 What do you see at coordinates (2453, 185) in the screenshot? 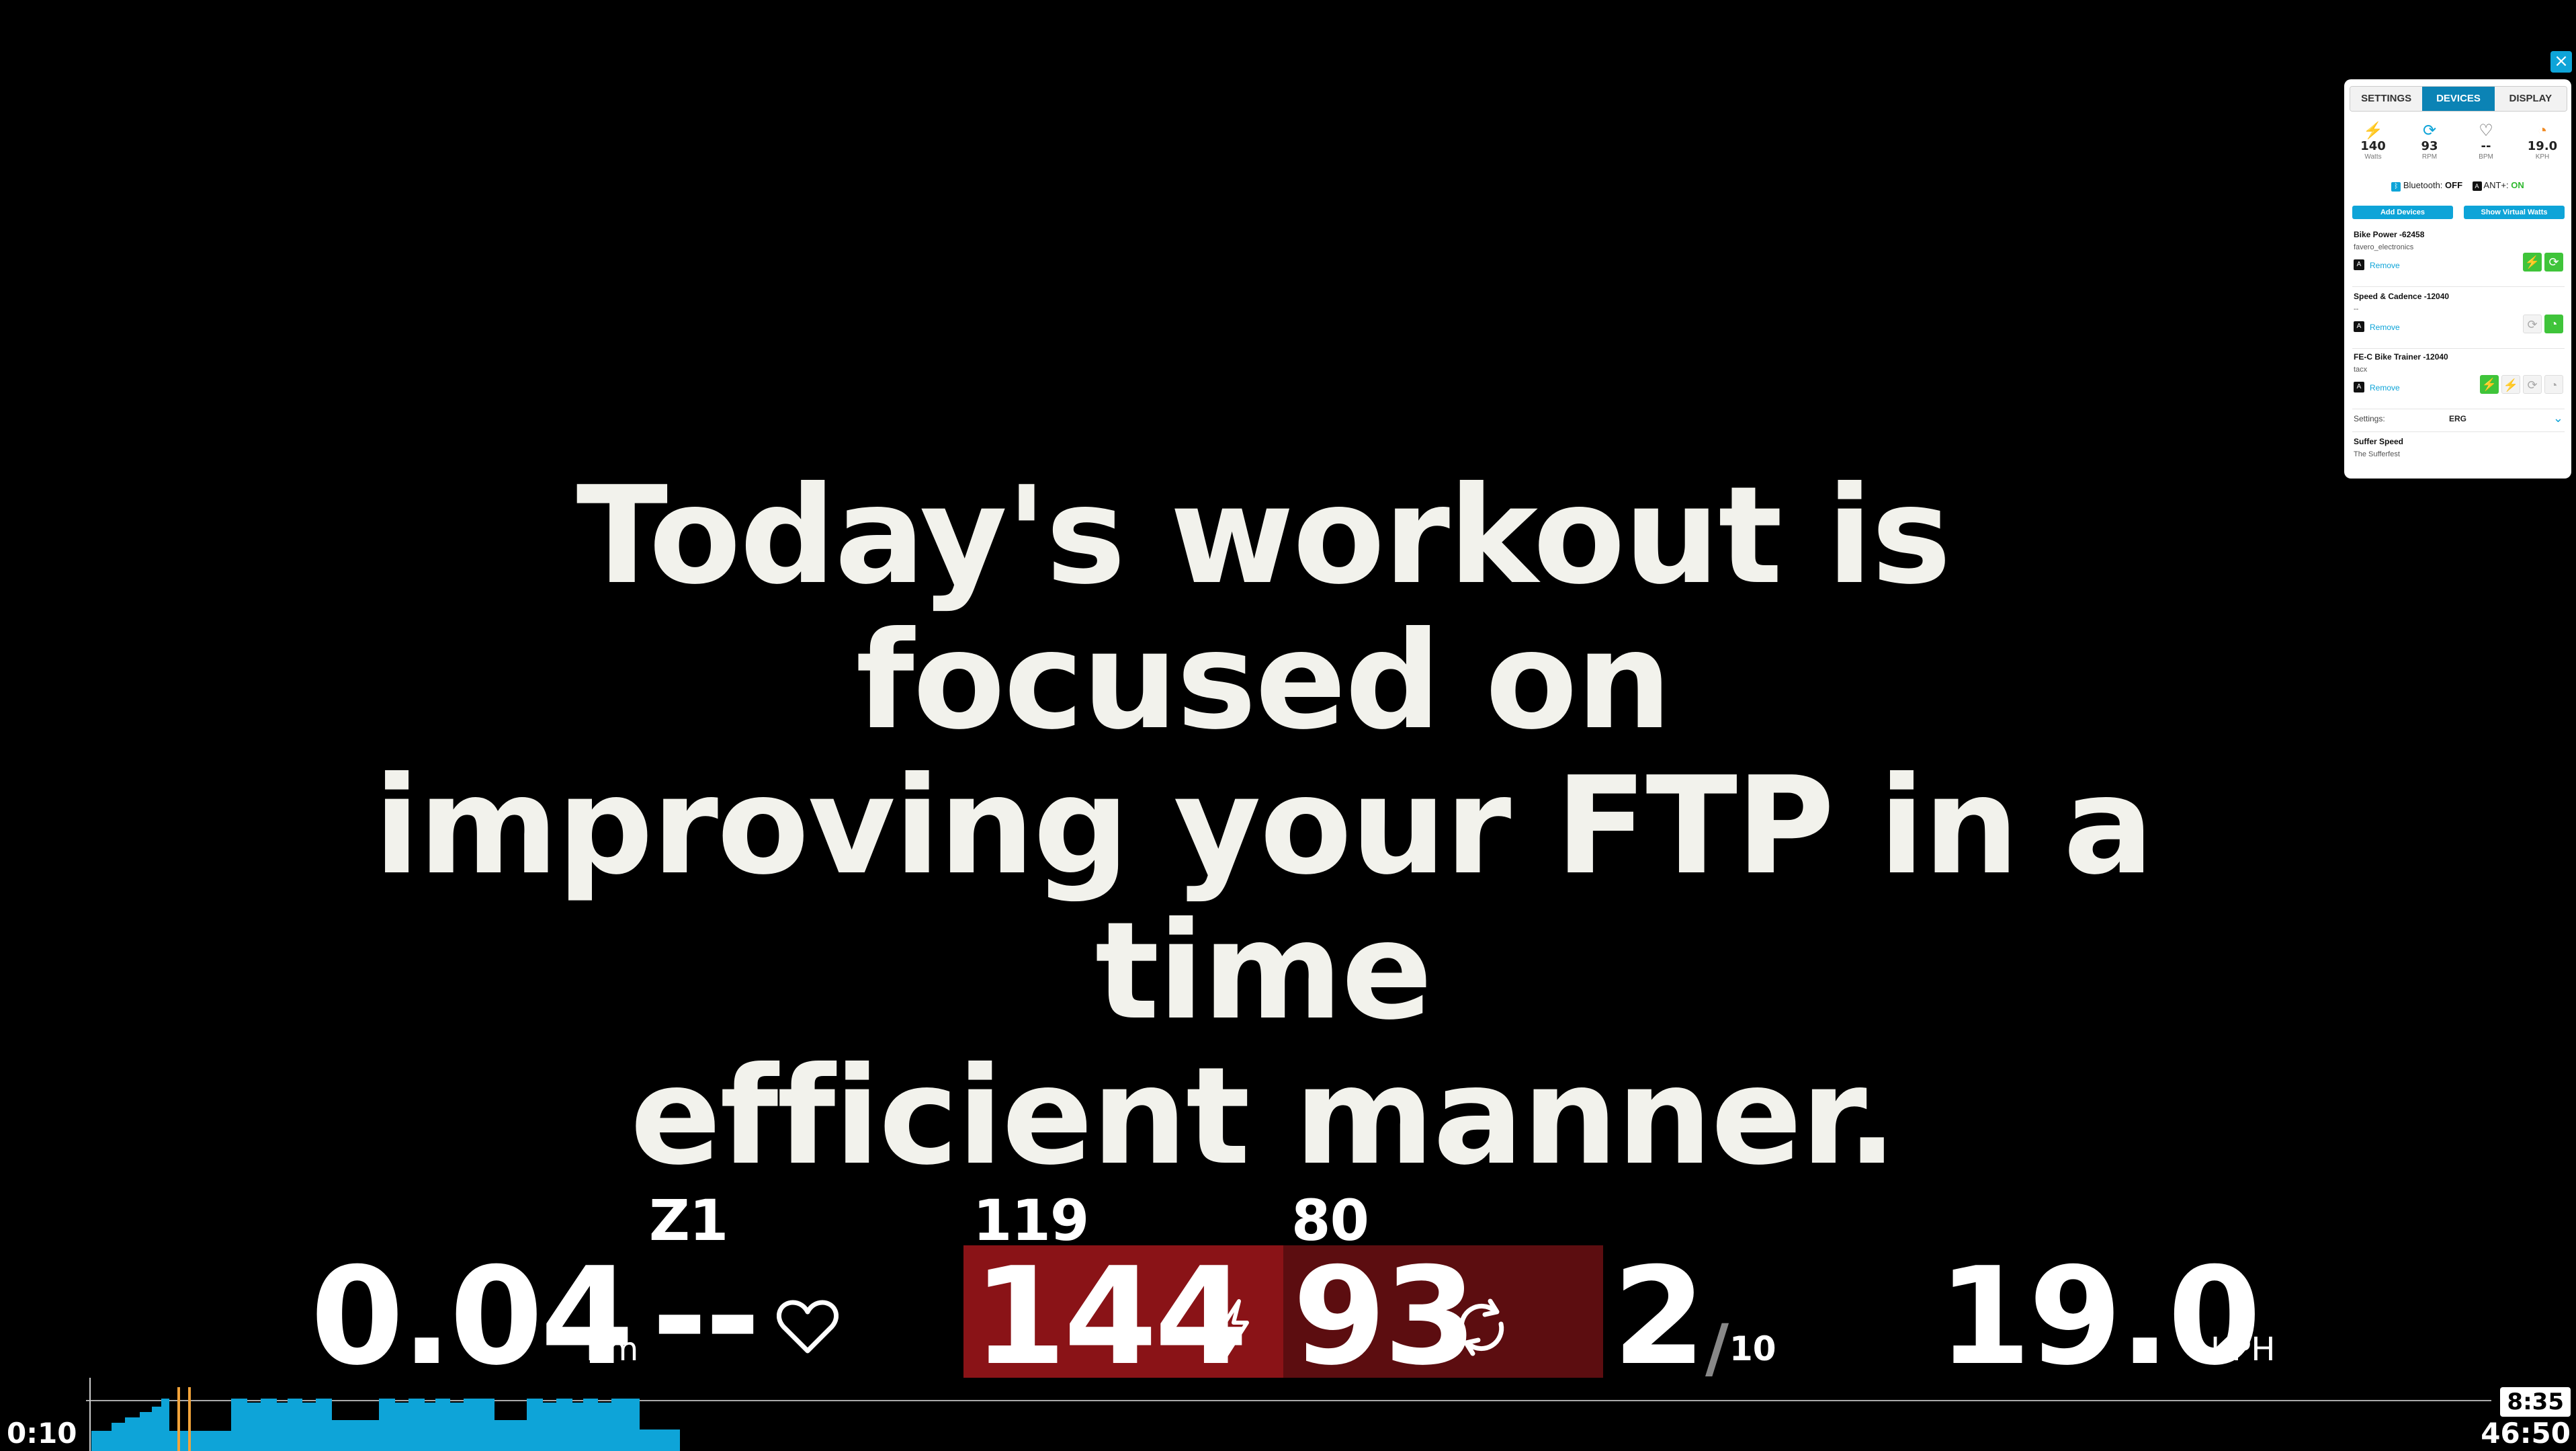
I see `bluetooth-state: OFF` at bounding box center [2453, 185].